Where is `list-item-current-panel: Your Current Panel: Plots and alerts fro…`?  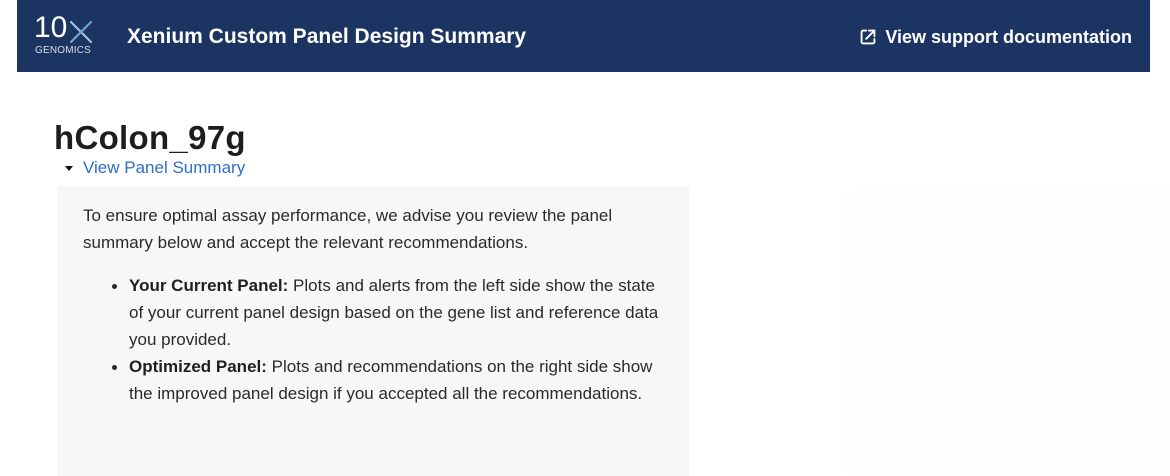 list-item-current-panel: Your Current Panel: Plots and alerts fro… is located at coordinates (390, 312).